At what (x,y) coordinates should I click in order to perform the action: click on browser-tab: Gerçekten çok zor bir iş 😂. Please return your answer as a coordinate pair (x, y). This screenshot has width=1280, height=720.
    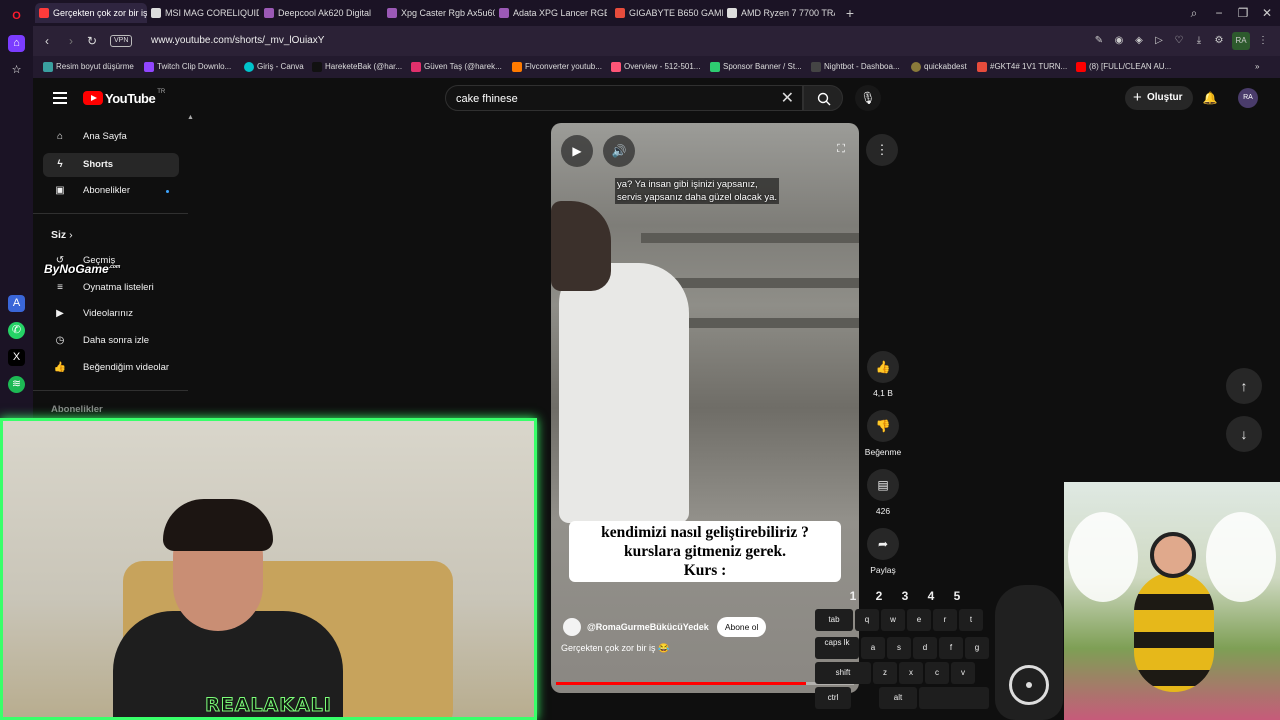
    Looking at the image, I should click on (91, 13).